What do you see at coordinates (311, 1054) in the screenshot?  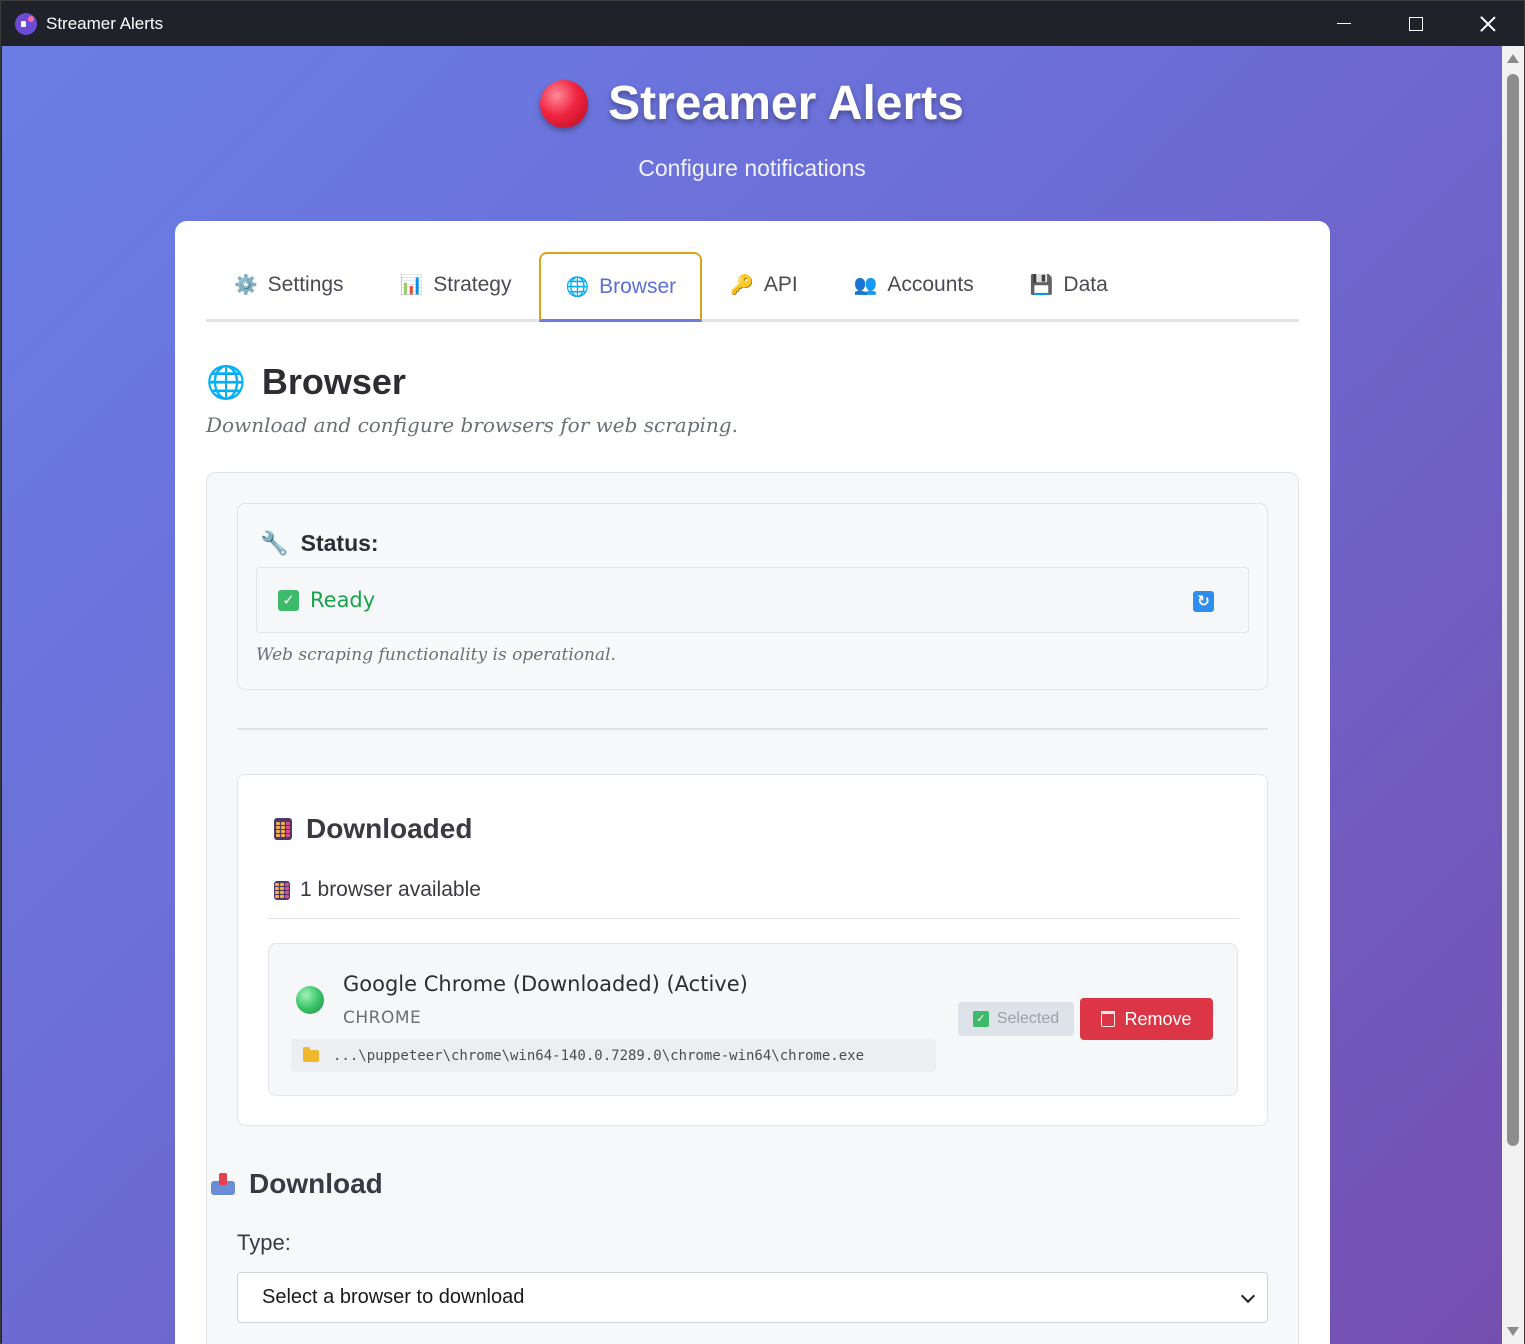 I see `folder-icon` at bounding box center [311, 1054].